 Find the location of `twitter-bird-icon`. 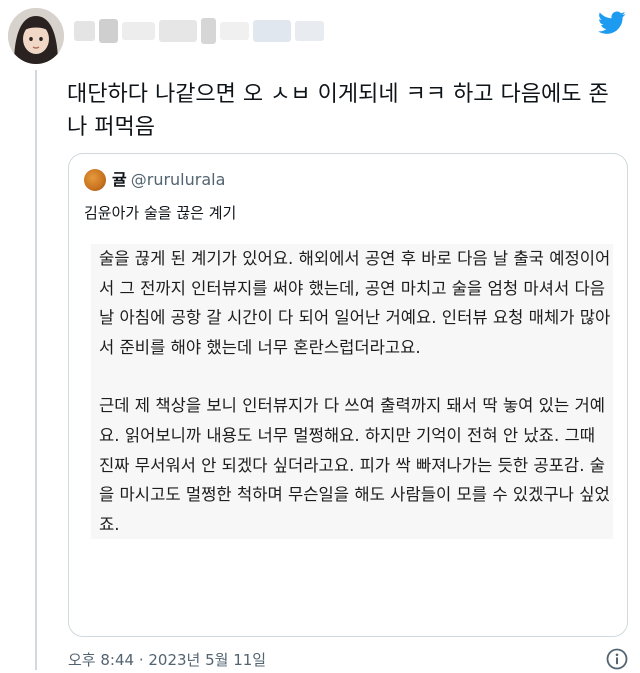

twitter-bird-icon is located at coordinates (612, 23).